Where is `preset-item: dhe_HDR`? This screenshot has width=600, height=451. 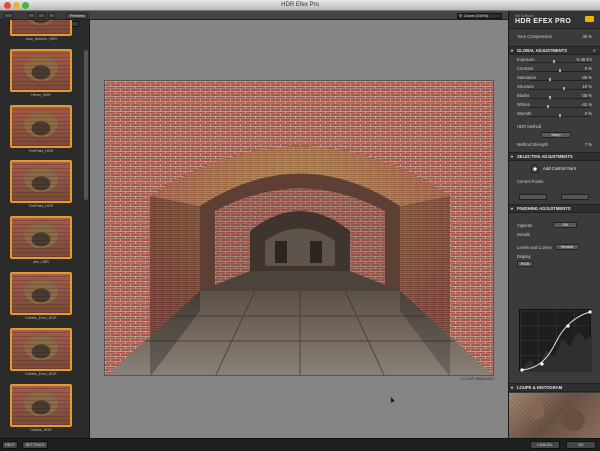
preset-item: dhe_HDR is located at coordinates (41, 241).